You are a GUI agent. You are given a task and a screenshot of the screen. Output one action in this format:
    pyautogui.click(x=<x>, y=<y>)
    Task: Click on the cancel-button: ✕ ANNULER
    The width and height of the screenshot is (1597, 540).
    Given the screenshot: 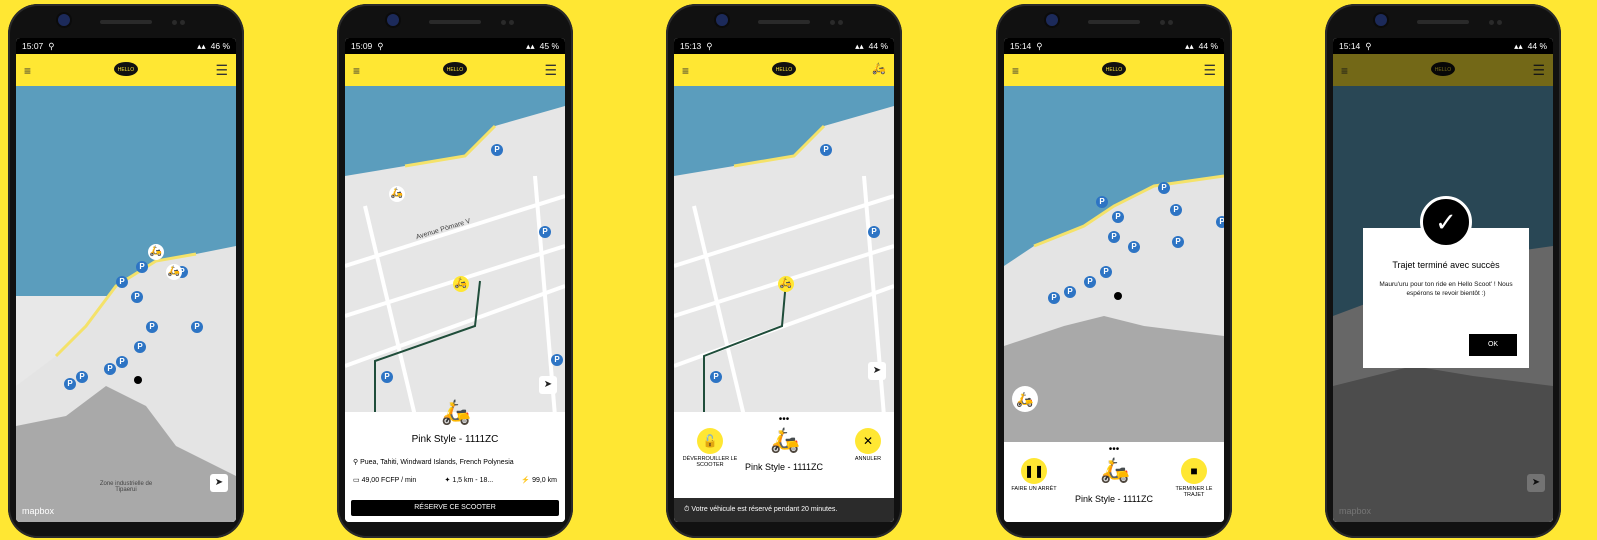 What is the action you would take?
    pyautogui.click(x=868, y=445)
    